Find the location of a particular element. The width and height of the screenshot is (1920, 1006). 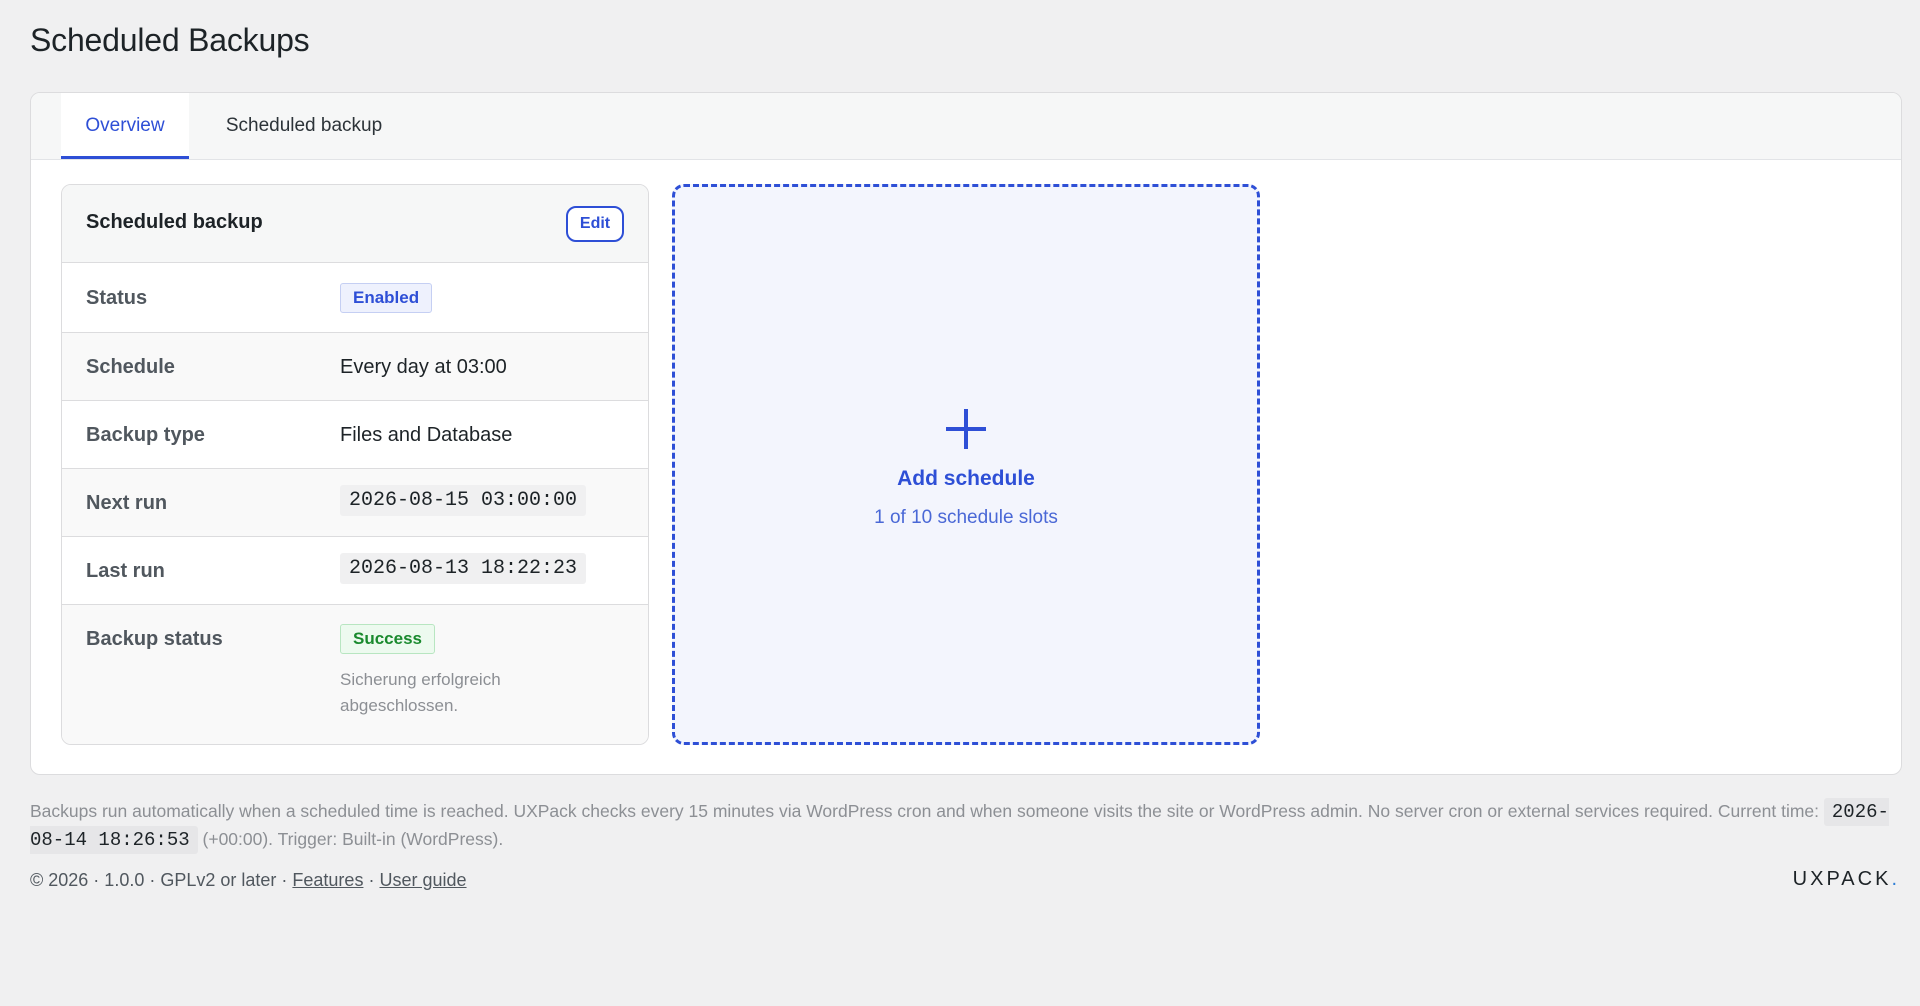

user-guide-link: User guide is located at coordinates (422, 880).